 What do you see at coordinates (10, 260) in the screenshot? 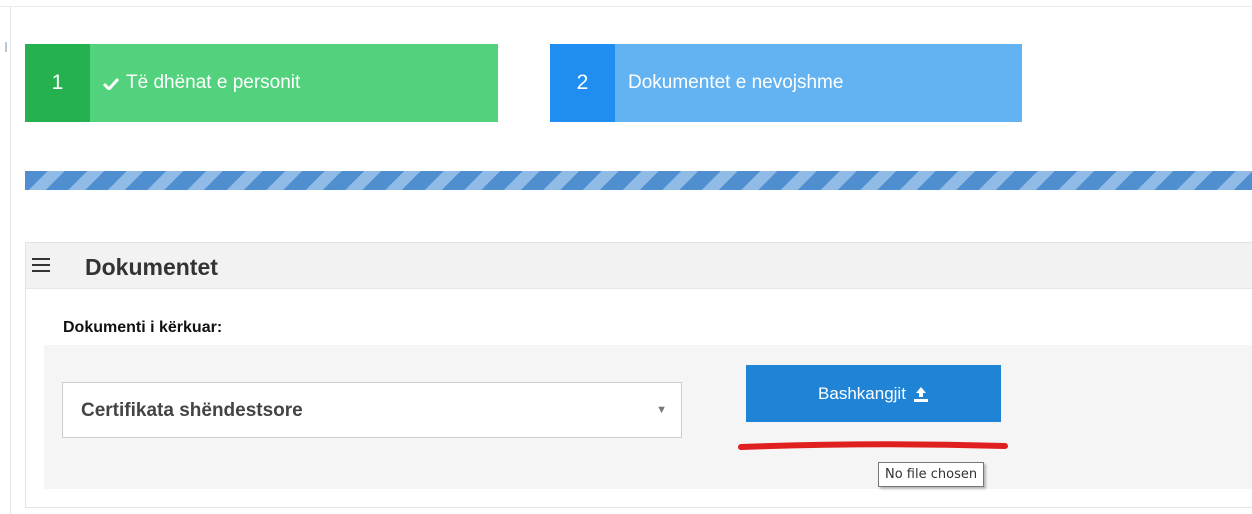
I see `left-divider` at bounding box center [10, 260].